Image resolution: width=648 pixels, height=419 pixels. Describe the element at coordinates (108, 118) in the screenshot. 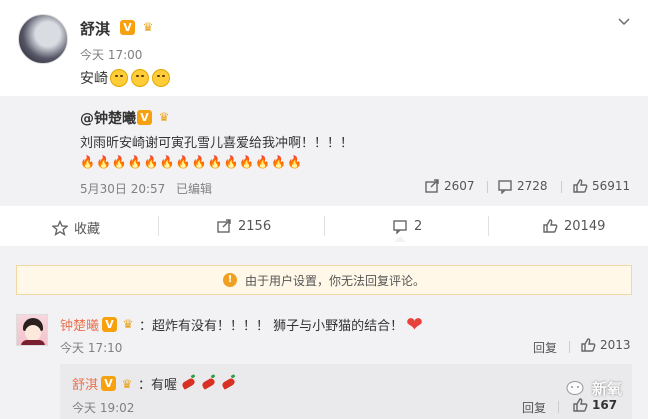

I see `repost-author: @钟楚曦` at that location.